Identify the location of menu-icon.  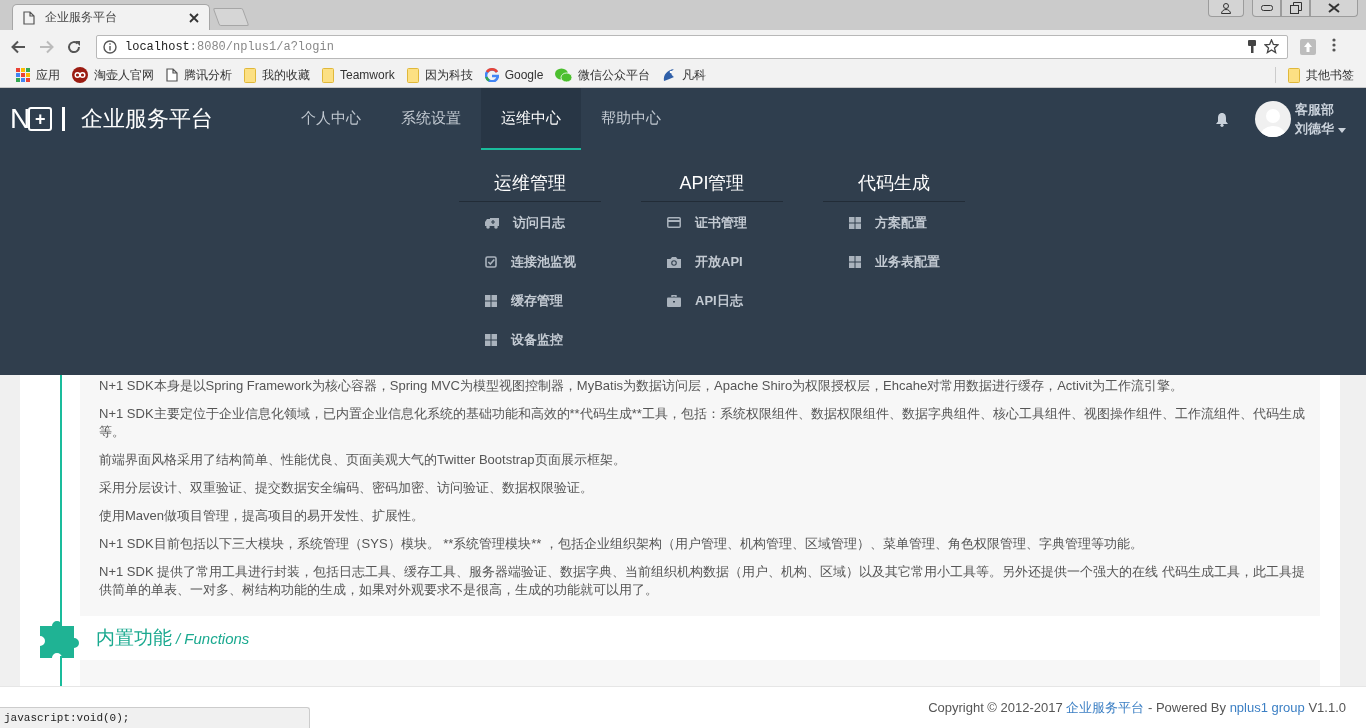
(1334, 45).